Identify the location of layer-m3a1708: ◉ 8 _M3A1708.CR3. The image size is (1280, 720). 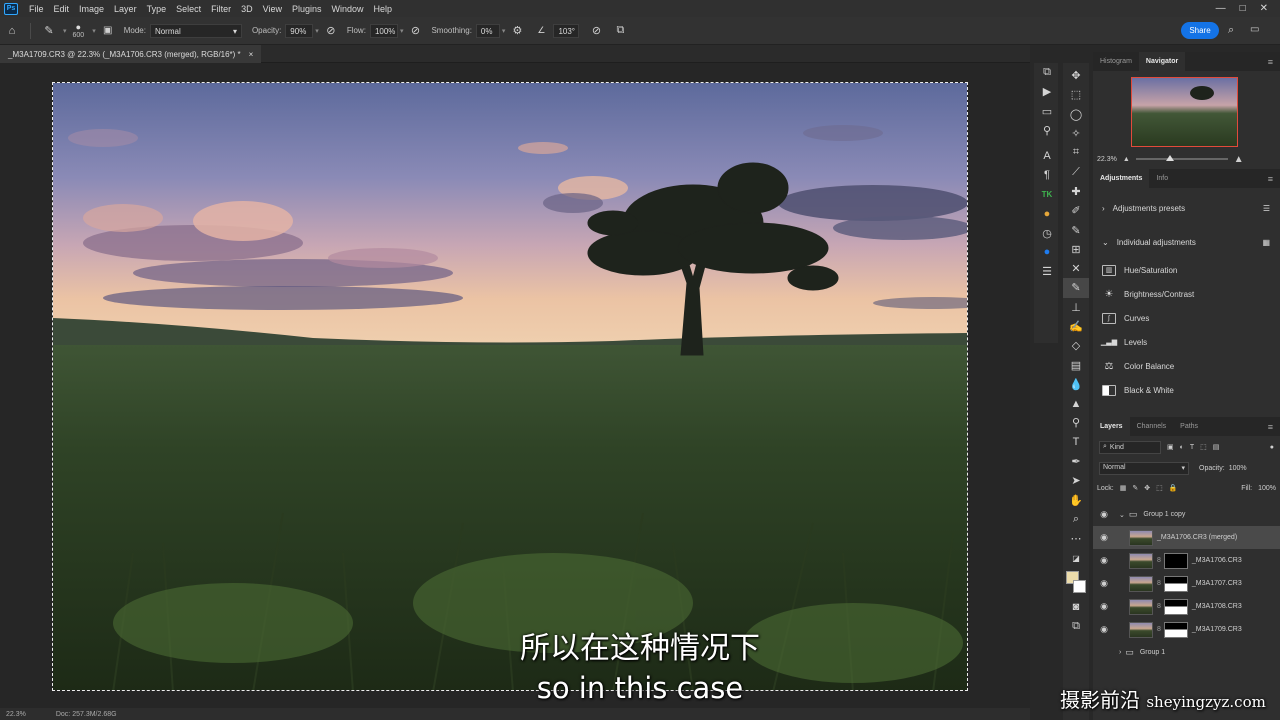
(1186, 606).